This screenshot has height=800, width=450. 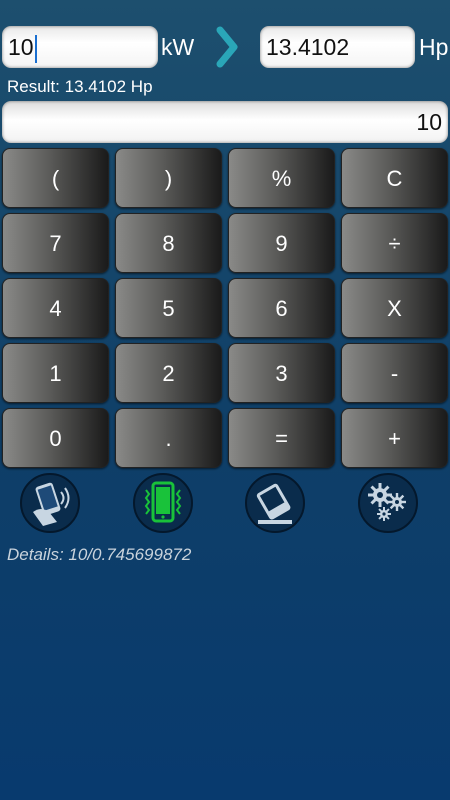 What do you see at coordinates (35, 48) in the screenshot?
I see `text-cursor` at bounding box center [35, 48].